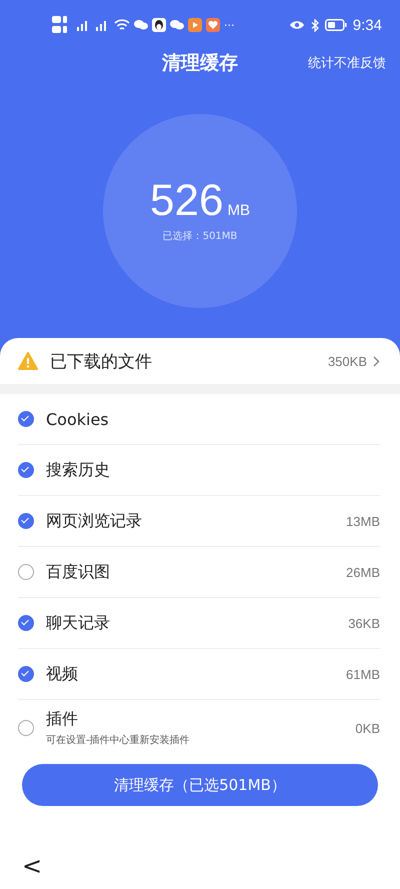 This screenshot has height=889, width=400. Describe the element at coordinates (78, 470) in the screenshot. I see `item-label: 搜索历史` at that location.